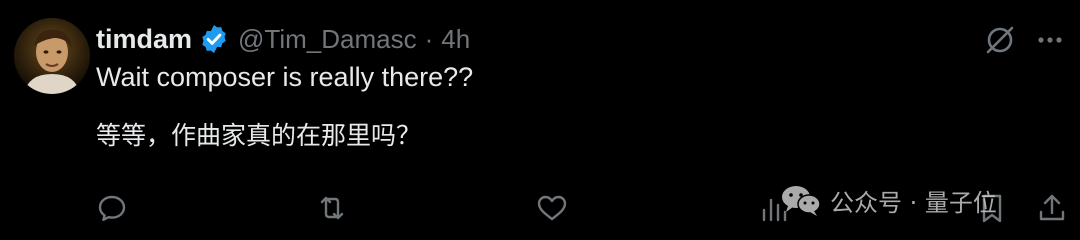 Image resolution: width=1080 pixels, height=240 pixels. What do you see at coordinates (327, 39) in the screenshot?
I see `handle: @Tim_Damasc` at bounding box center [327, 39].